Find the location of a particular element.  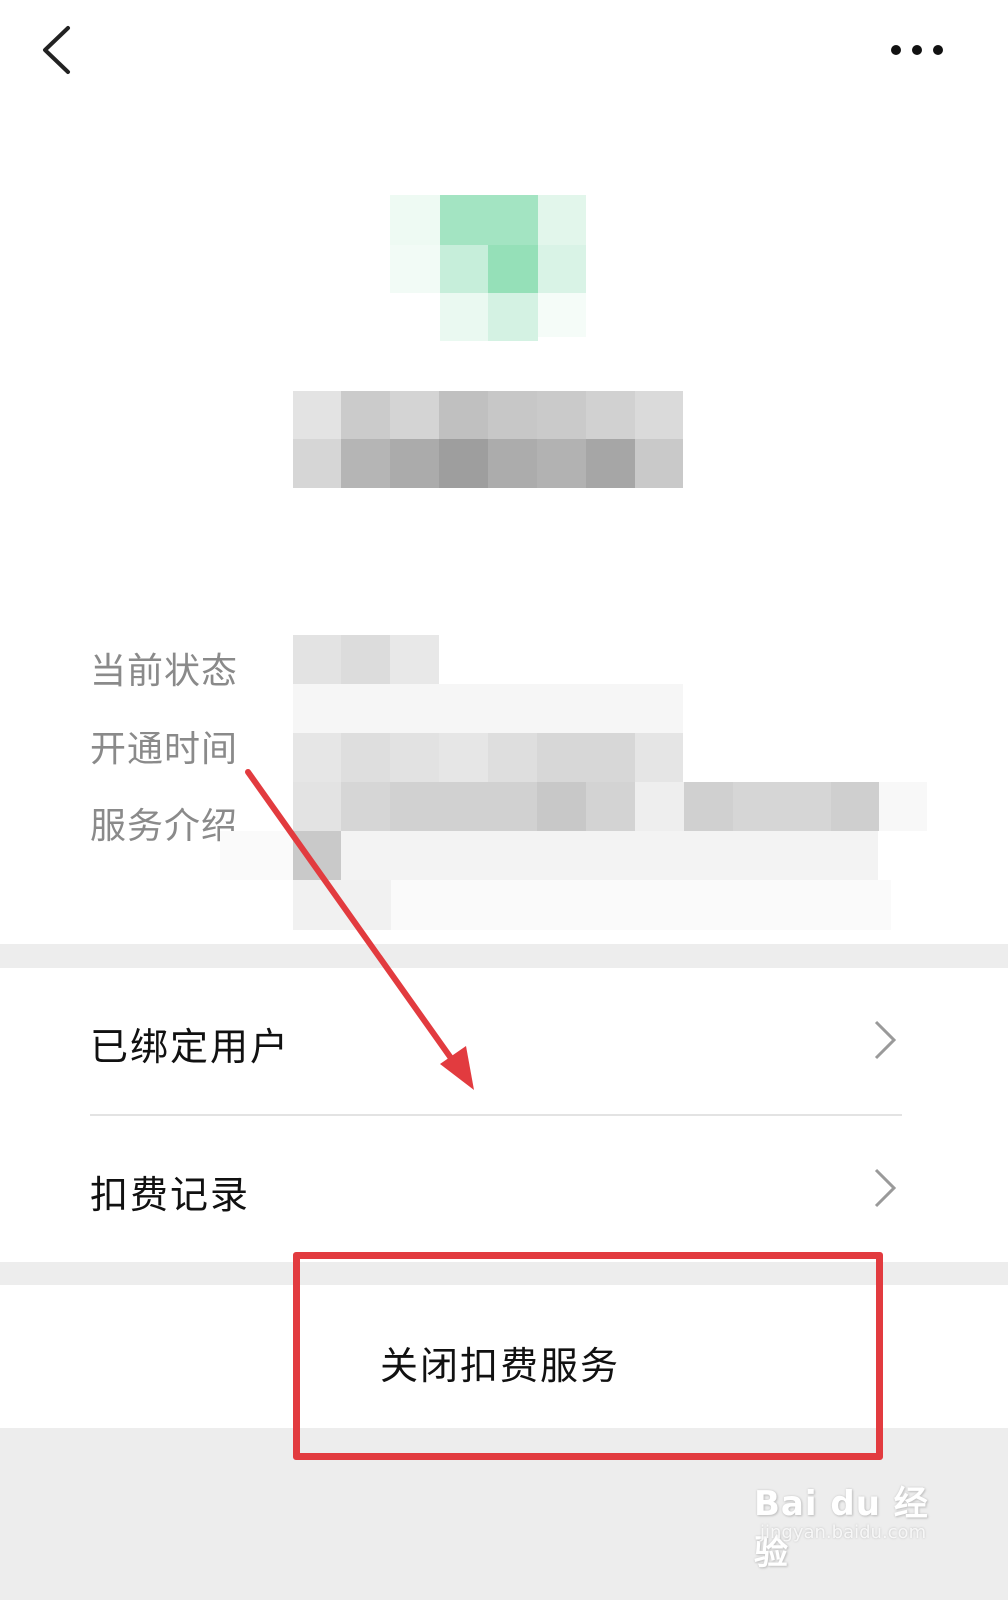

annotation-arrow is located at coordinates (359, 929).